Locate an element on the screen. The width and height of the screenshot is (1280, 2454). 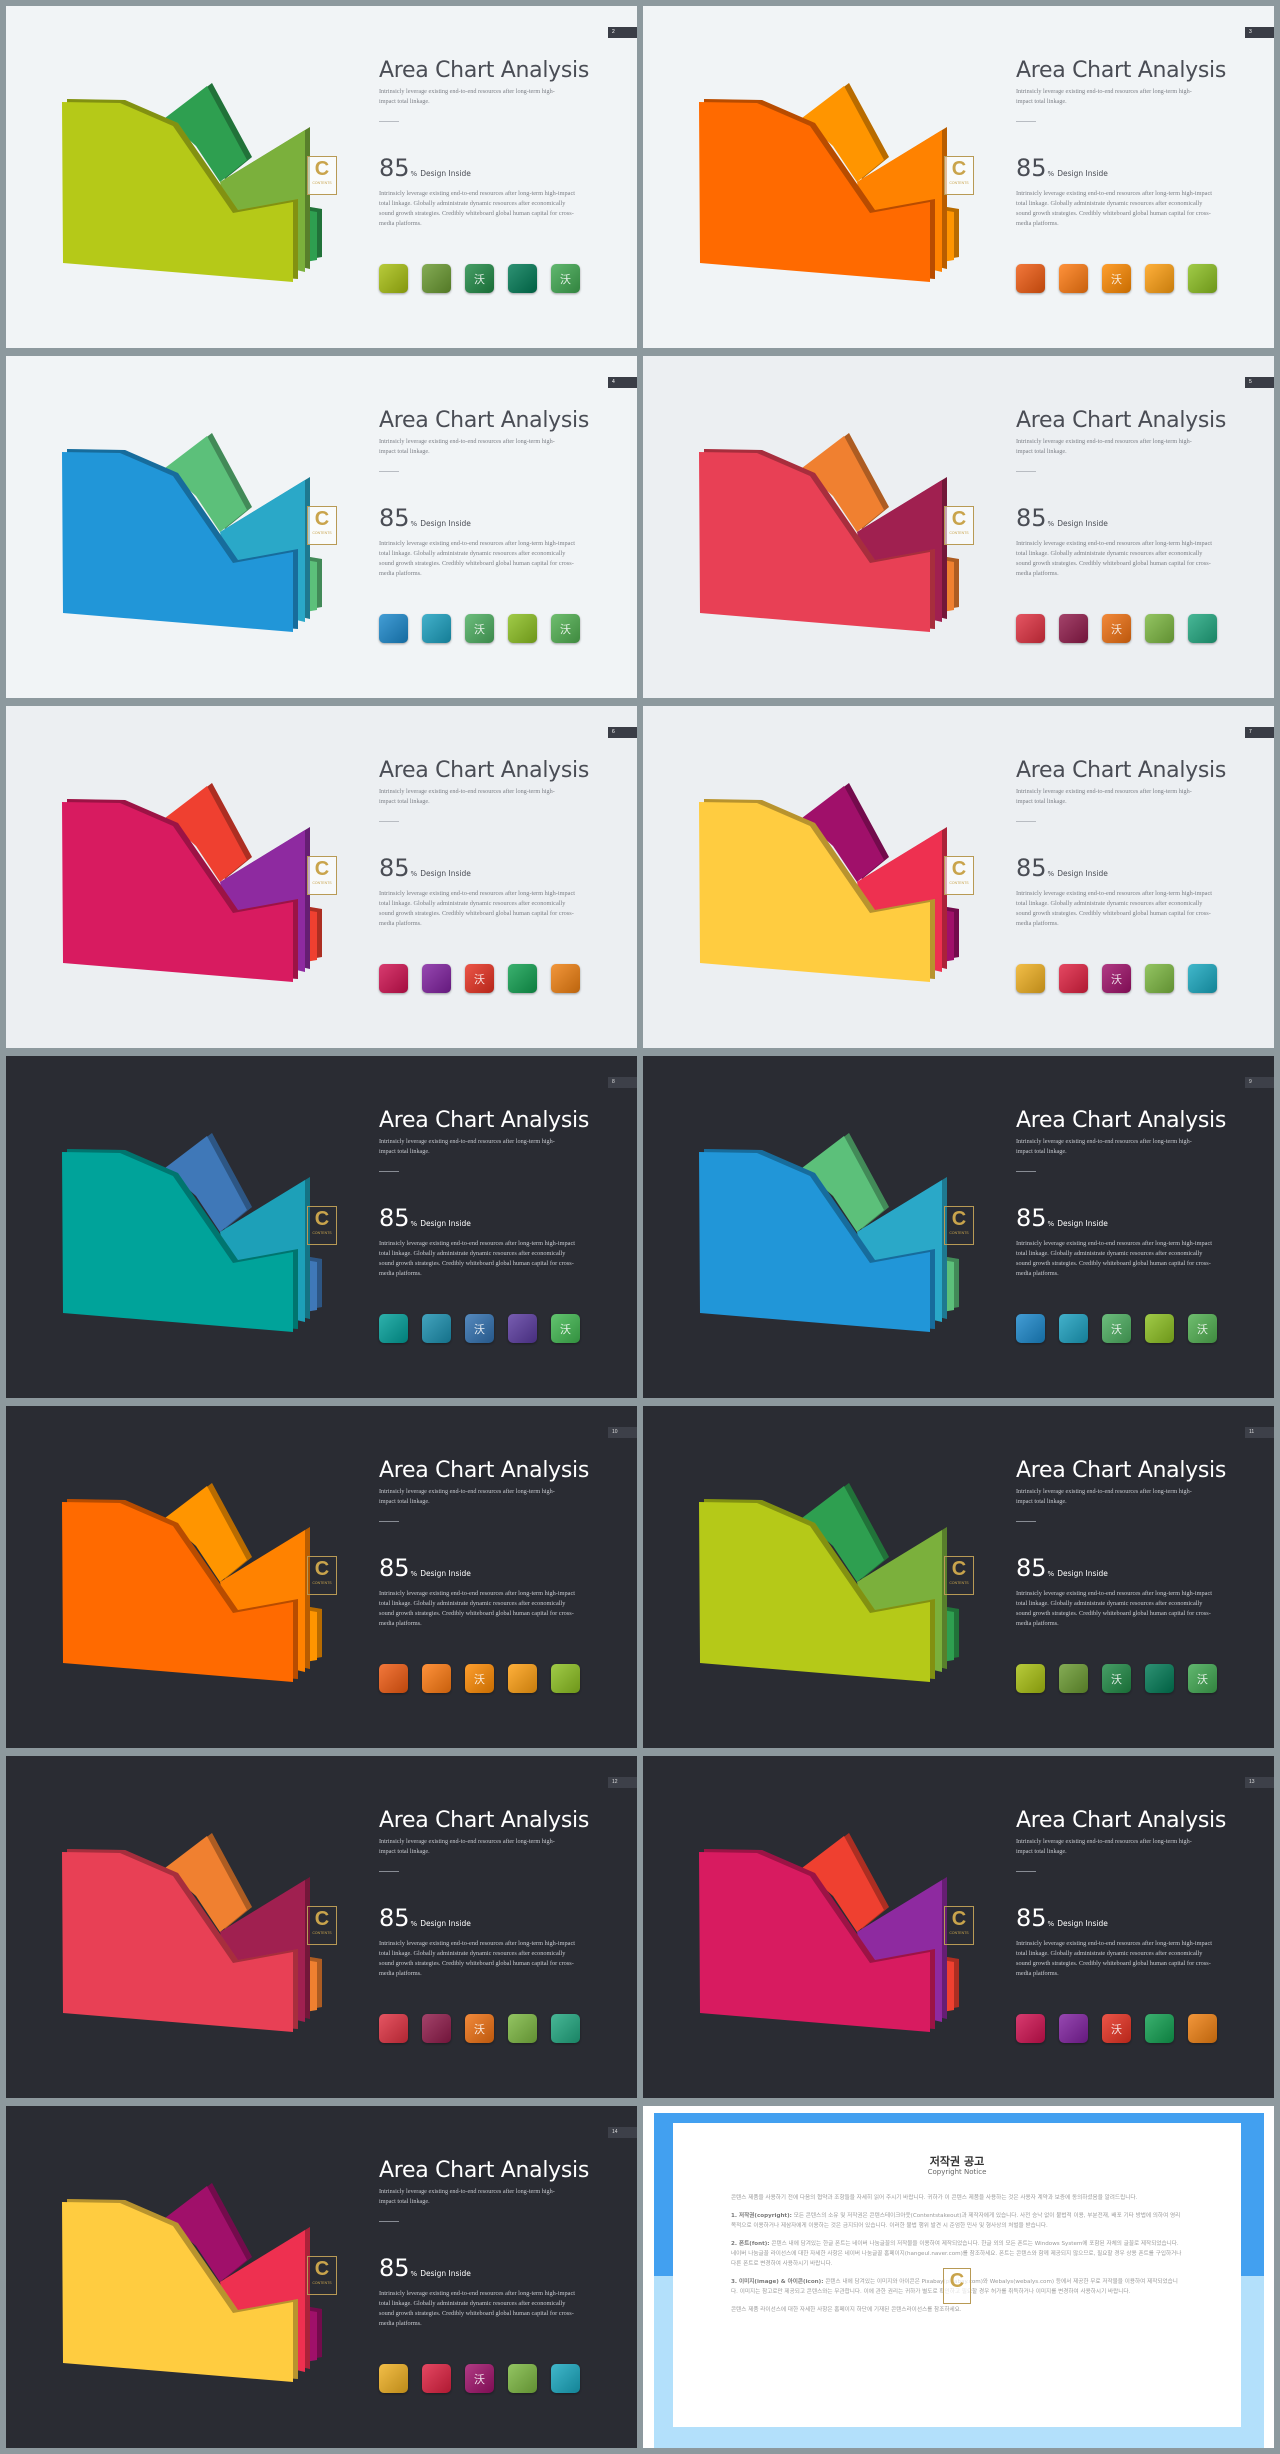
page-number-badge: 4 is located at coordinates (622, 382).